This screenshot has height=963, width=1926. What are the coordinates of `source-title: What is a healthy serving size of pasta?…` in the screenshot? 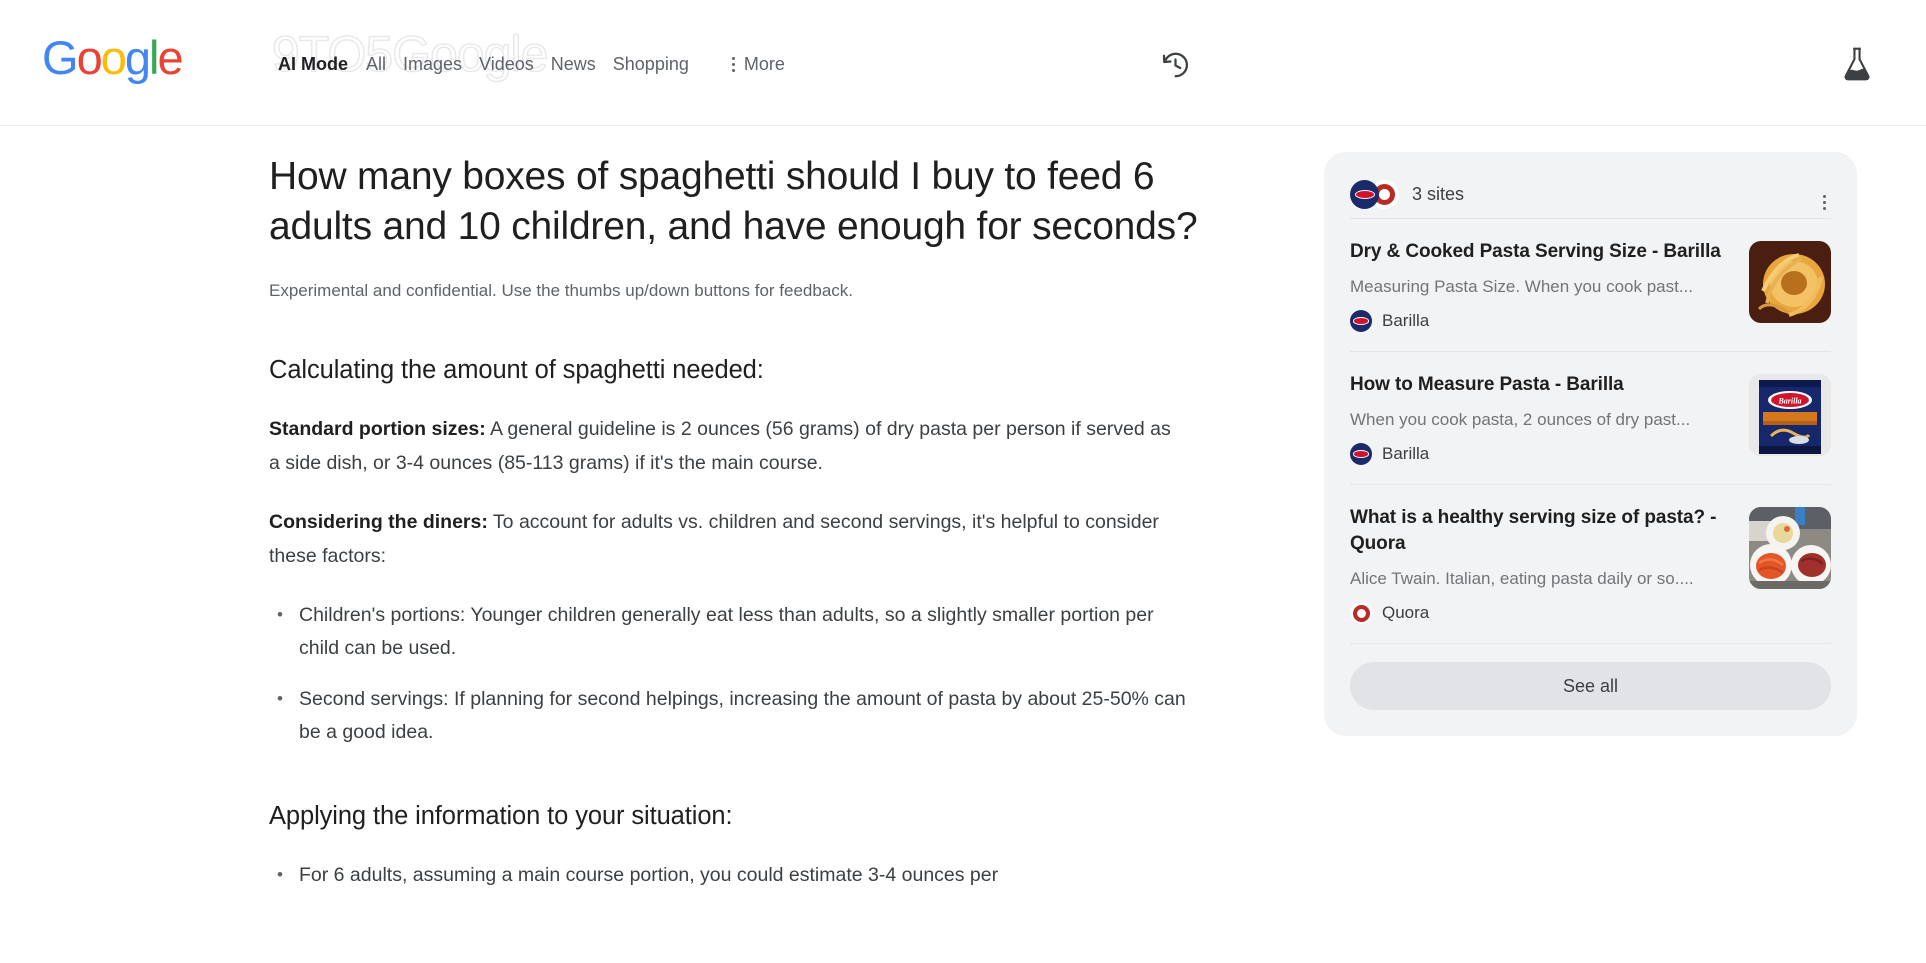 It's located at (1533, 530).